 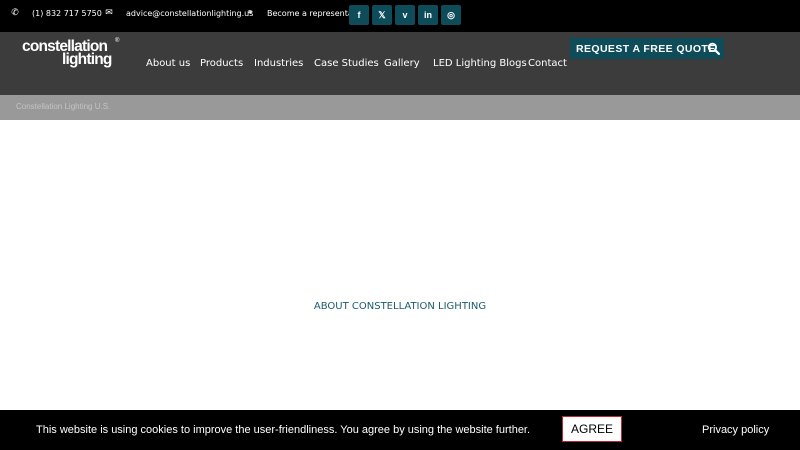 I want to click on nav-case-studies: Case Studies, so click(x=346, y=63).